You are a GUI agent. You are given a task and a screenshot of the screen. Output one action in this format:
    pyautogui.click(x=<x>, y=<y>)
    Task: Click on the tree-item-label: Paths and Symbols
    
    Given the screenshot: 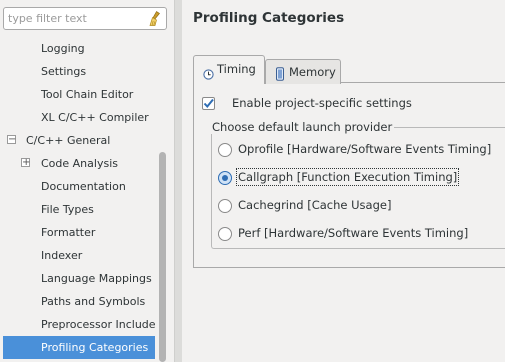 What is the action you would take?
    pyautogui.click(x=93, y=301)
    